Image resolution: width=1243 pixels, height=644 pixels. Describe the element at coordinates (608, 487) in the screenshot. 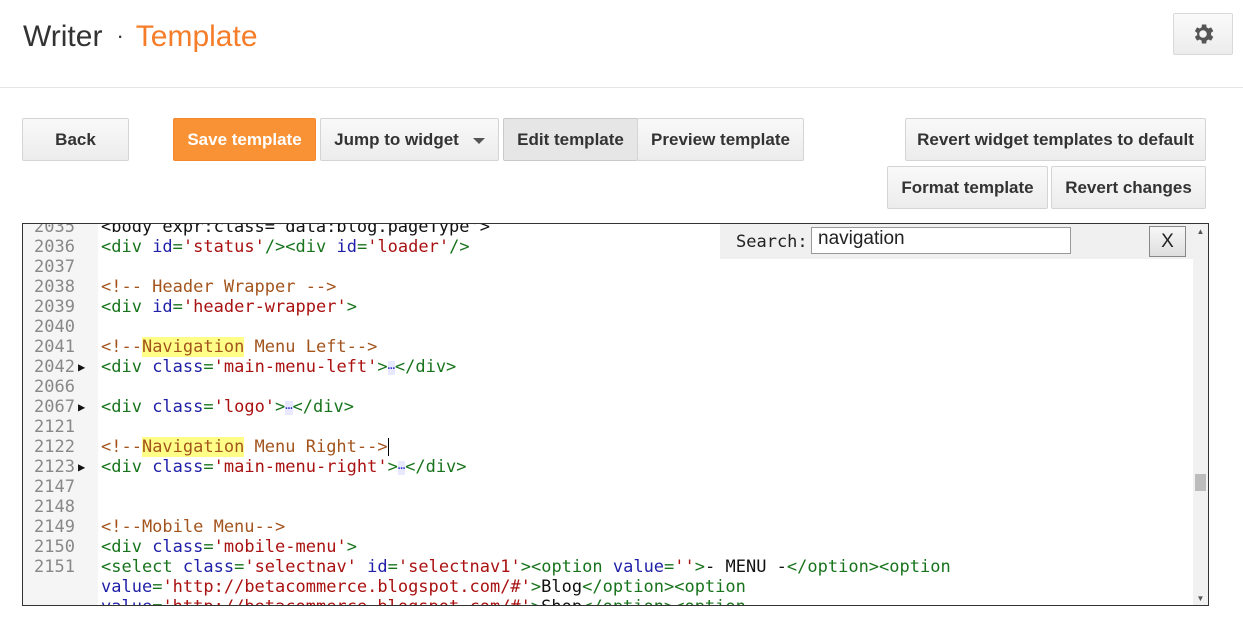

I see `code-line: 2147` at that location.